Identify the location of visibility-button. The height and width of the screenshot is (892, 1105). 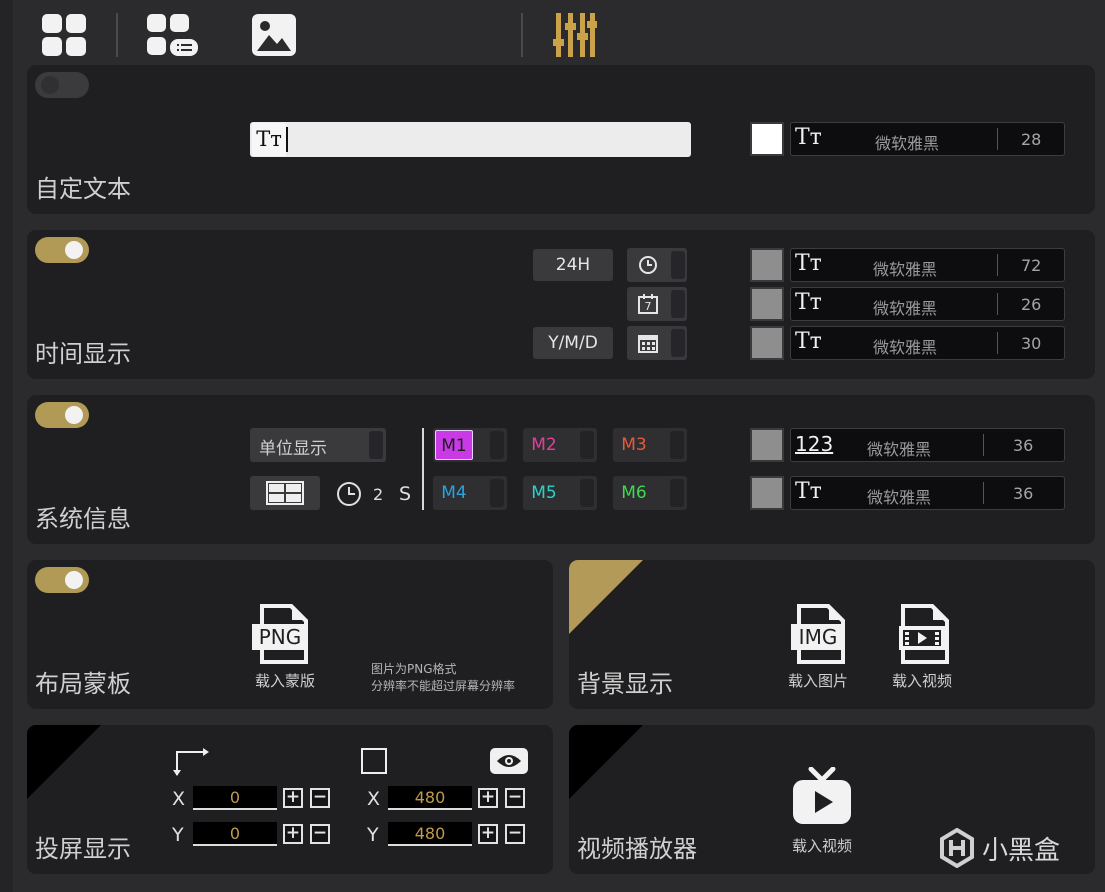
(509, 761).